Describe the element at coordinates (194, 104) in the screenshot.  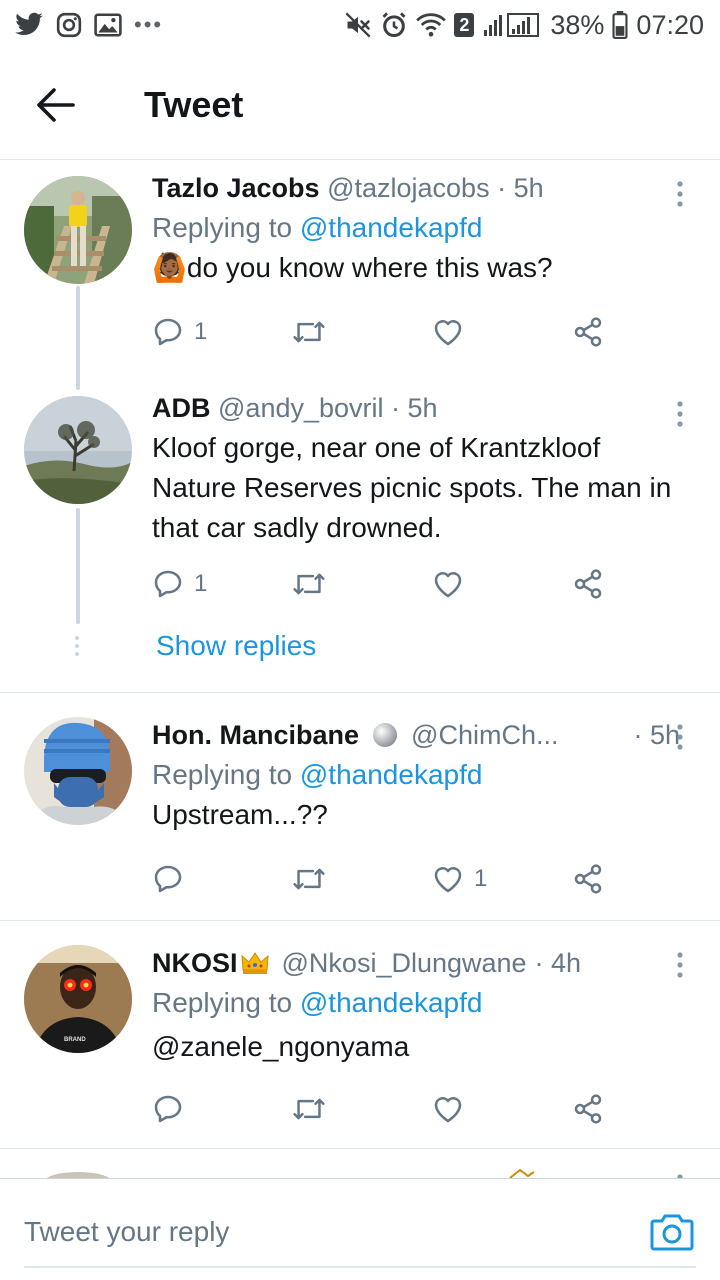
I see `page-title: Tweet` at that location.